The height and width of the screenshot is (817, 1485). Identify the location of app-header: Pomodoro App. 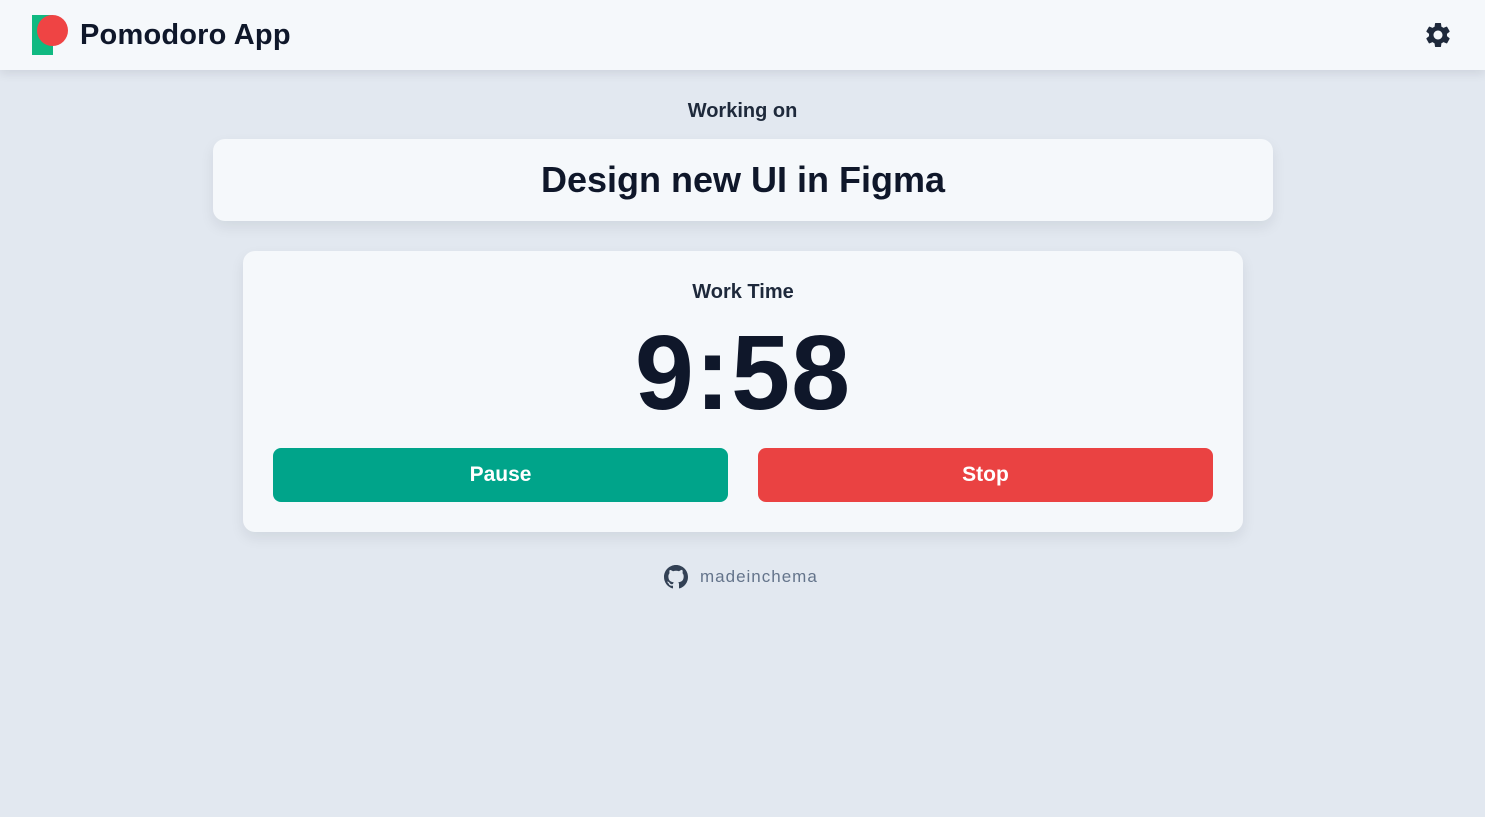
(742, 35).